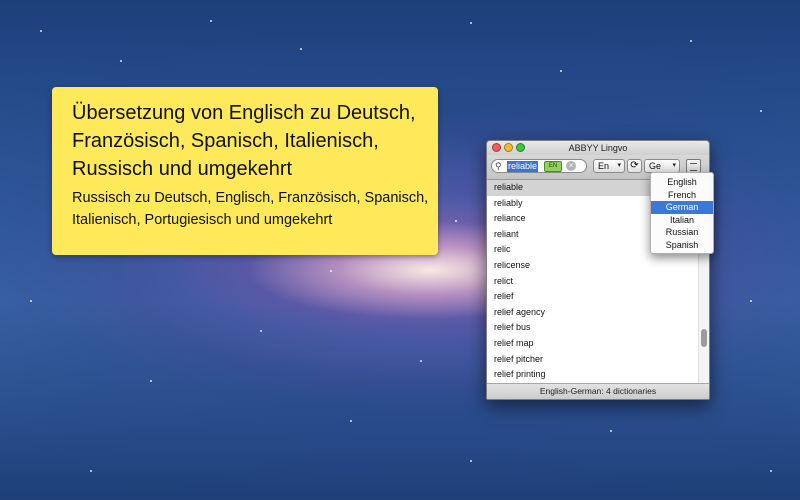  I want to click on menu-item-russian: Russian, so click(682, 232).